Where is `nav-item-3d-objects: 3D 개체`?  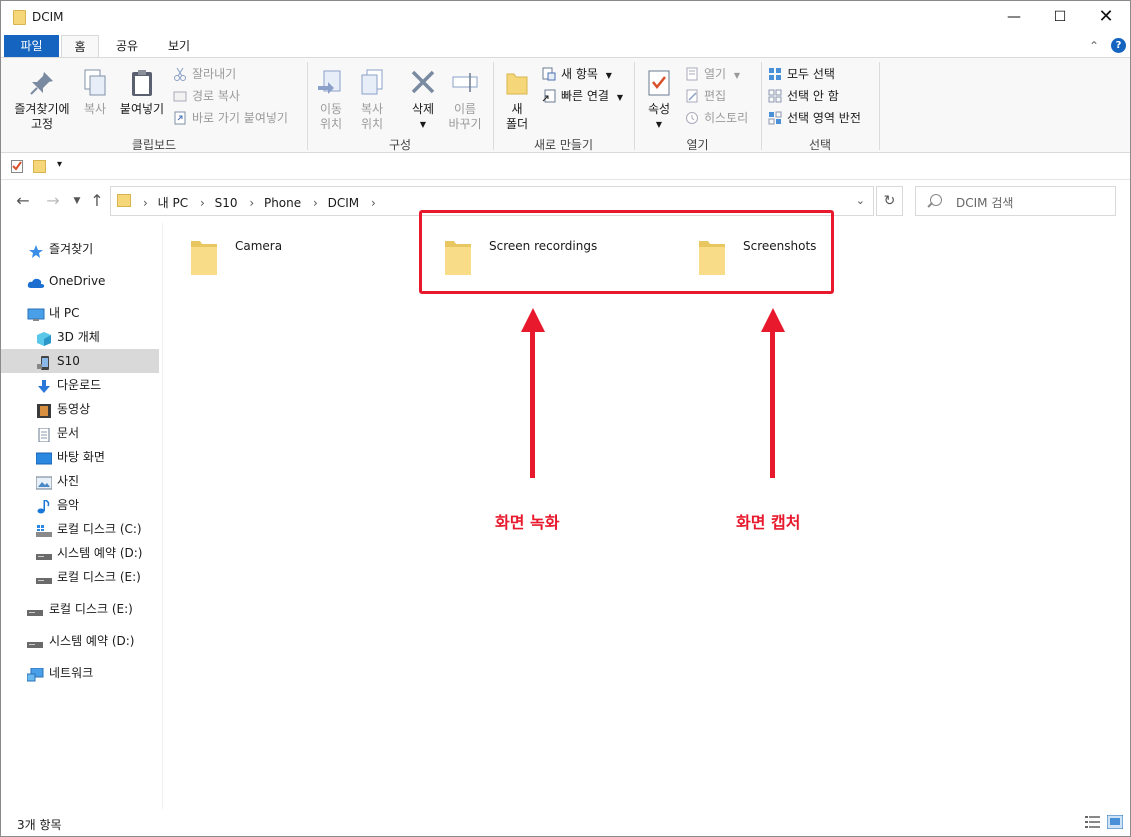
nav-item-3d-objects: 3D 개체 is located at coordinates (80, 337).